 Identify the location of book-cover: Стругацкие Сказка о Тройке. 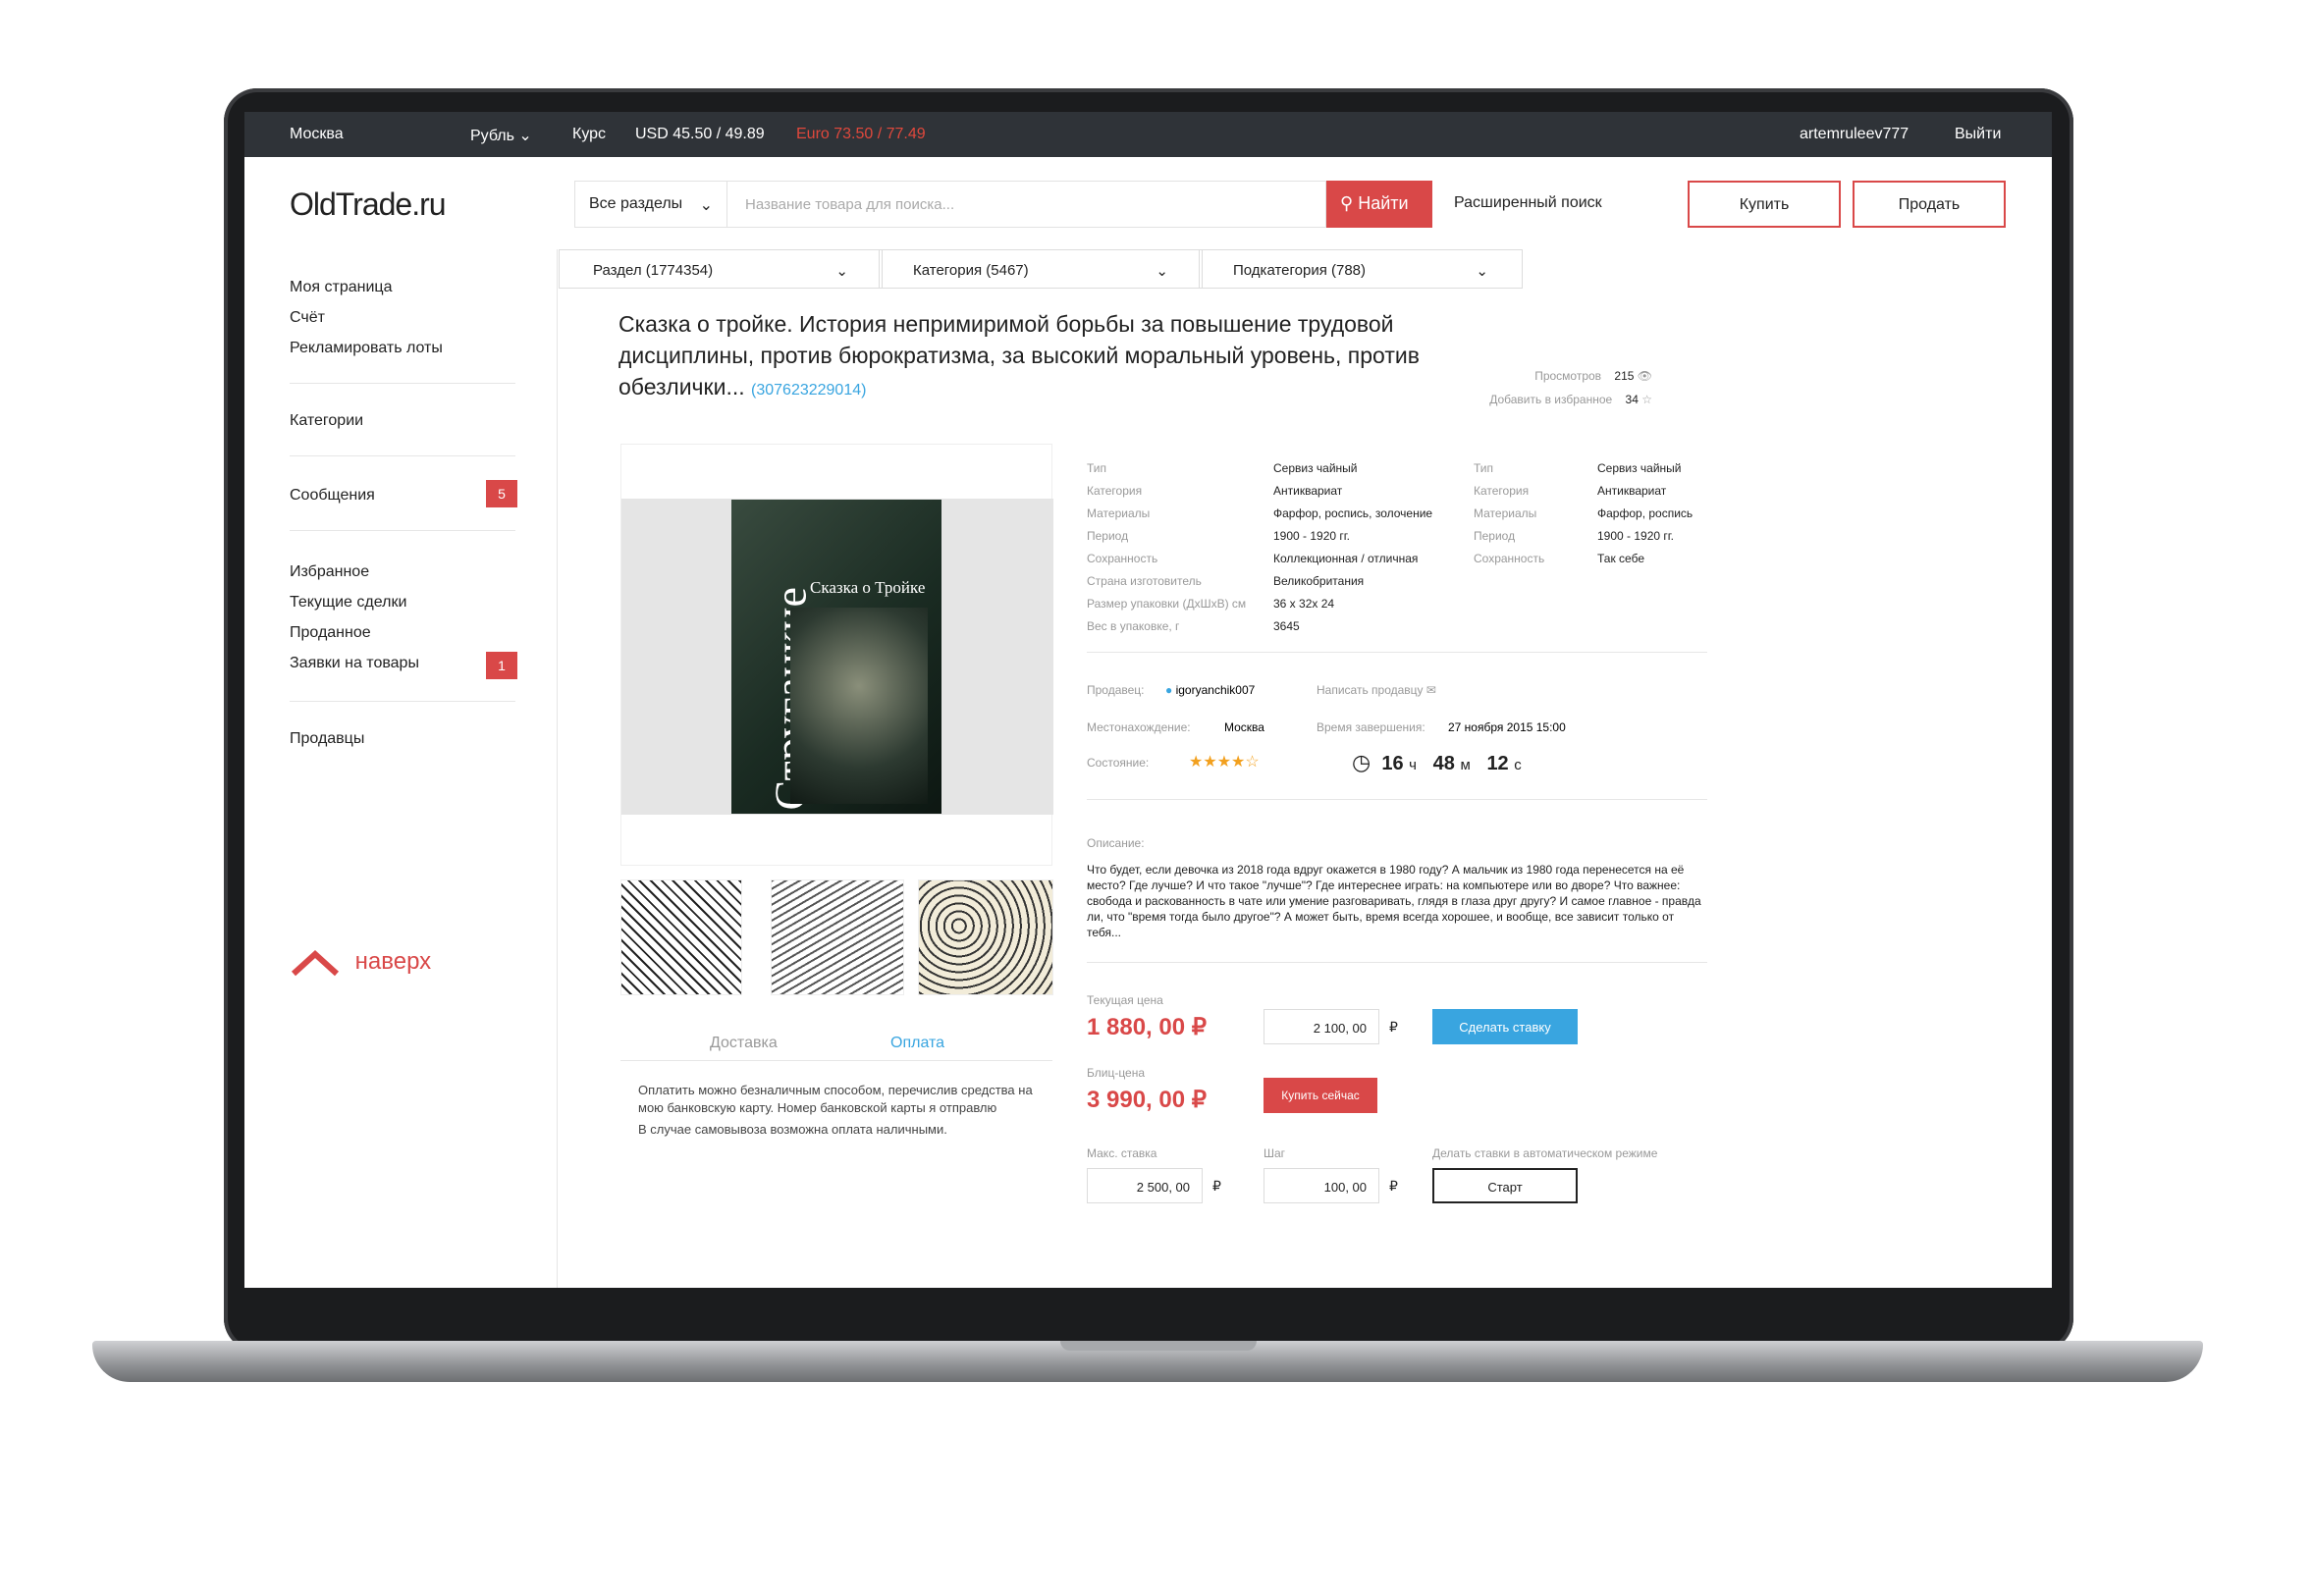
(836, 657).